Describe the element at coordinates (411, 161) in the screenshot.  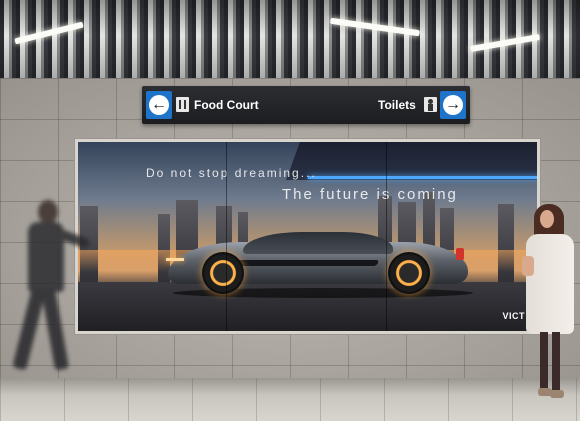
I see `architecture-overhang` at that location.